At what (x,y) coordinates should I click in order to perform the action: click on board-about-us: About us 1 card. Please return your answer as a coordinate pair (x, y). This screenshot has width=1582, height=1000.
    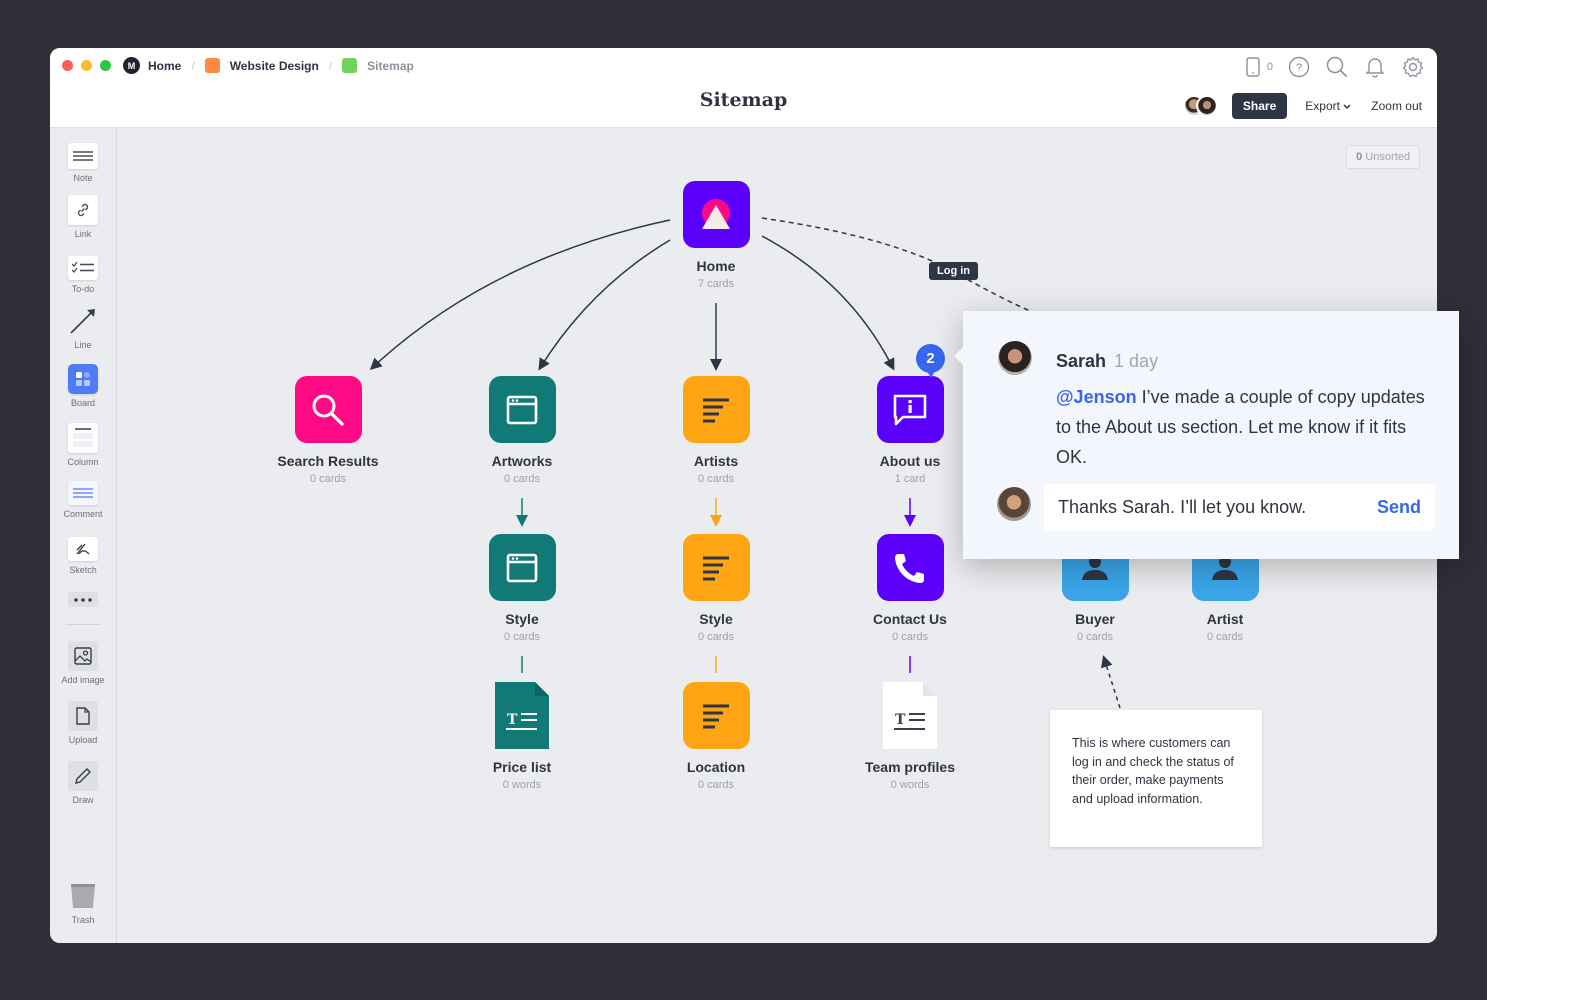
    Looking at the image, I should click on (910, 430).